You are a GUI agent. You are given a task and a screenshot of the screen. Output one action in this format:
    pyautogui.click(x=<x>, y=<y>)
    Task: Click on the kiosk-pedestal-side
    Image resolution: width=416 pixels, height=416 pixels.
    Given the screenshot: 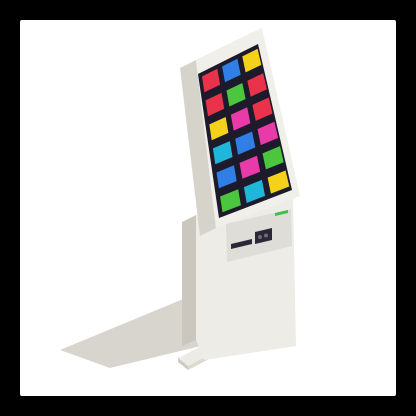 What is the action you would take?
    pyautogui.click(x=189, y=280)
    